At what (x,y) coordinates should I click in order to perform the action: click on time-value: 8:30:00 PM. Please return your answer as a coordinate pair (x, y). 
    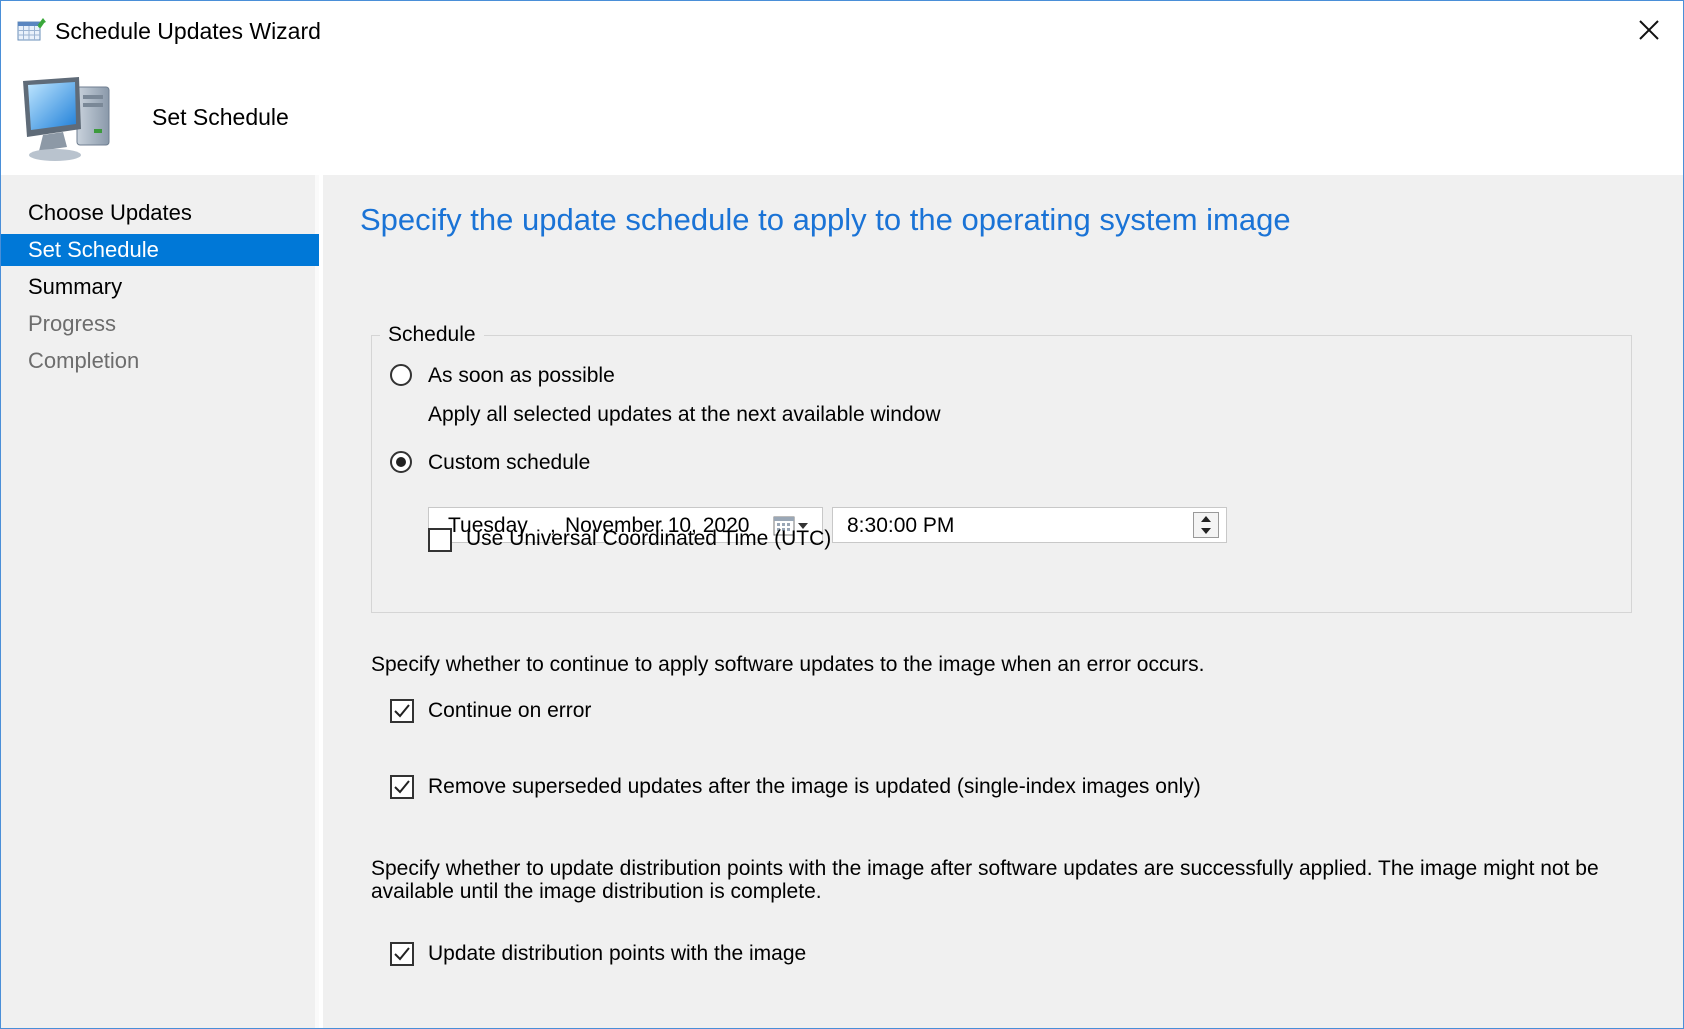
    Looking at the image, I should click on (900, 526).